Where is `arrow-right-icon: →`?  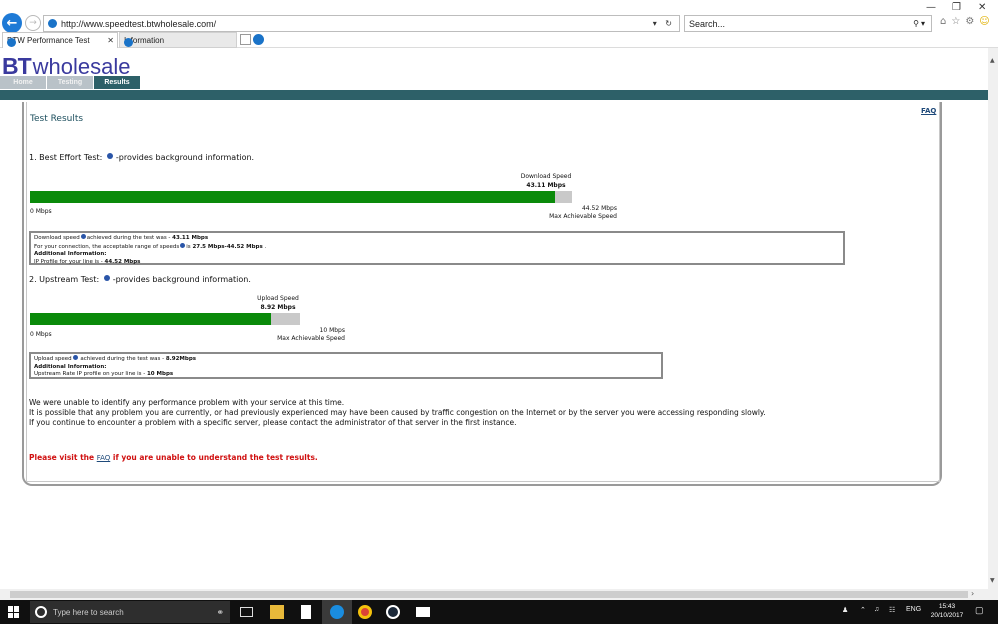 arrow-right-icon: → is located at coordinates (33, 23).